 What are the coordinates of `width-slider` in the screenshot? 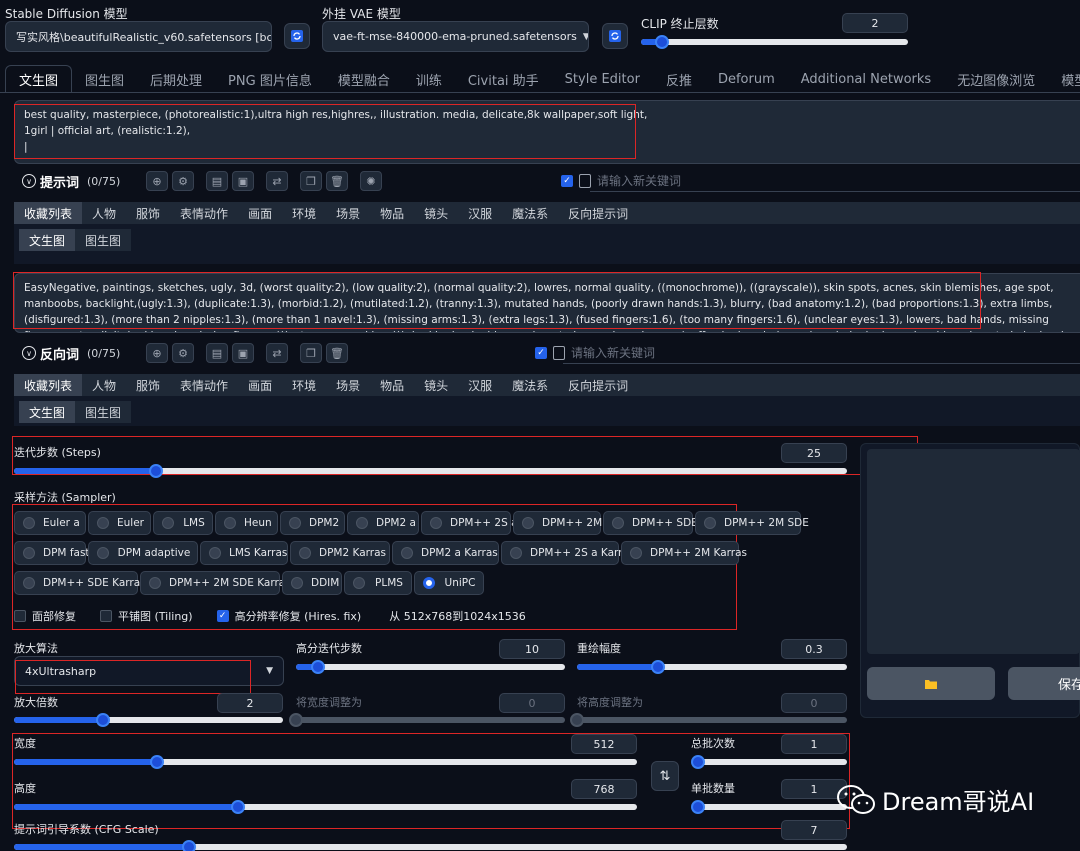 It's located at (325, 762).